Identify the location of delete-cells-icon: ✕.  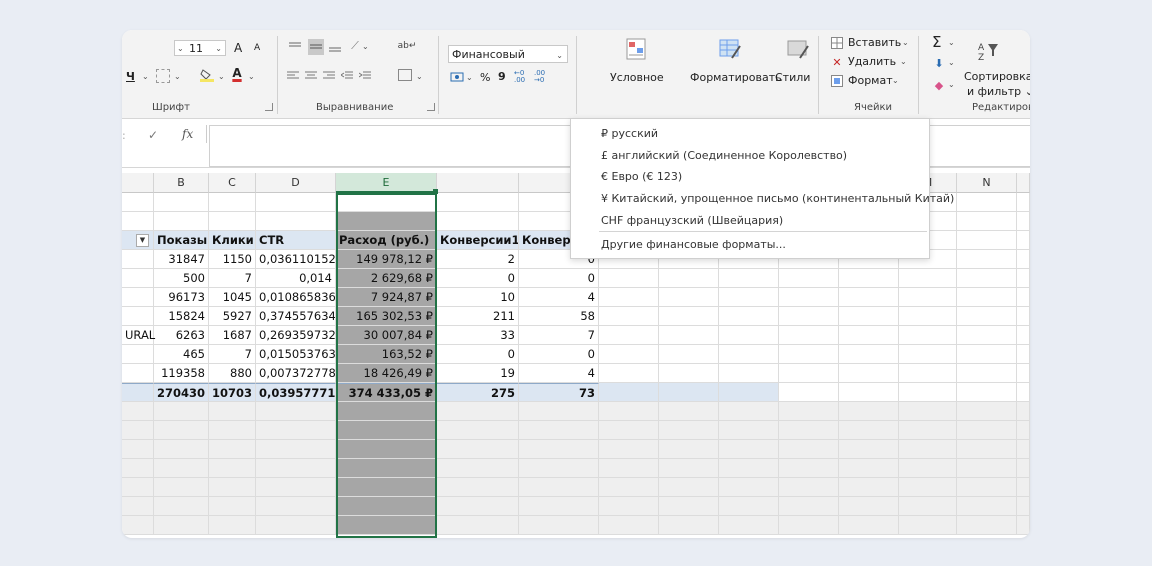
(837, 62).